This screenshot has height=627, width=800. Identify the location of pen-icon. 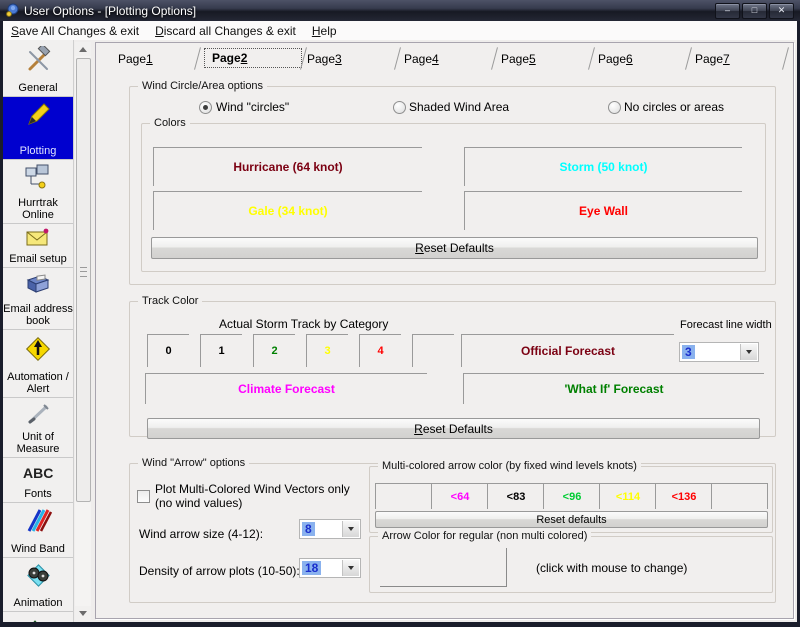
(38, 416).